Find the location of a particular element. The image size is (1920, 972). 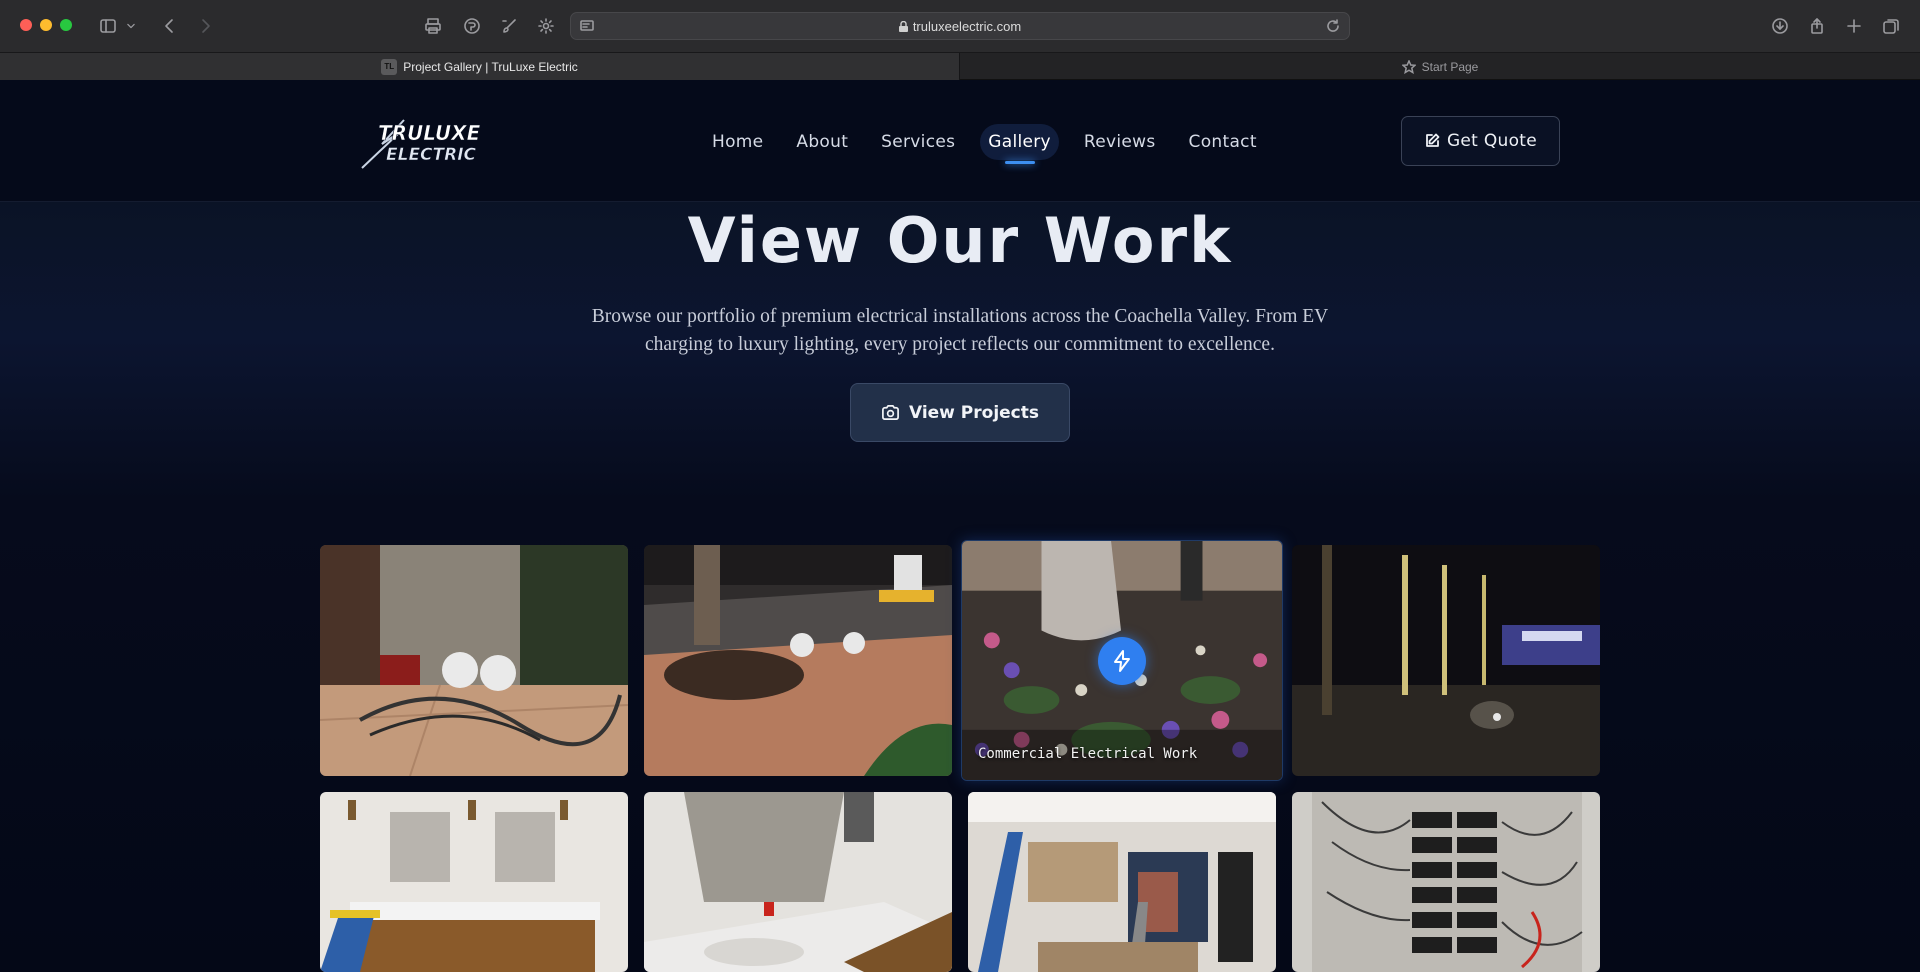

gallery-photo-palm-tree-flowerbed: Commercial Electrical Work is located at coordinates (1122, 660).